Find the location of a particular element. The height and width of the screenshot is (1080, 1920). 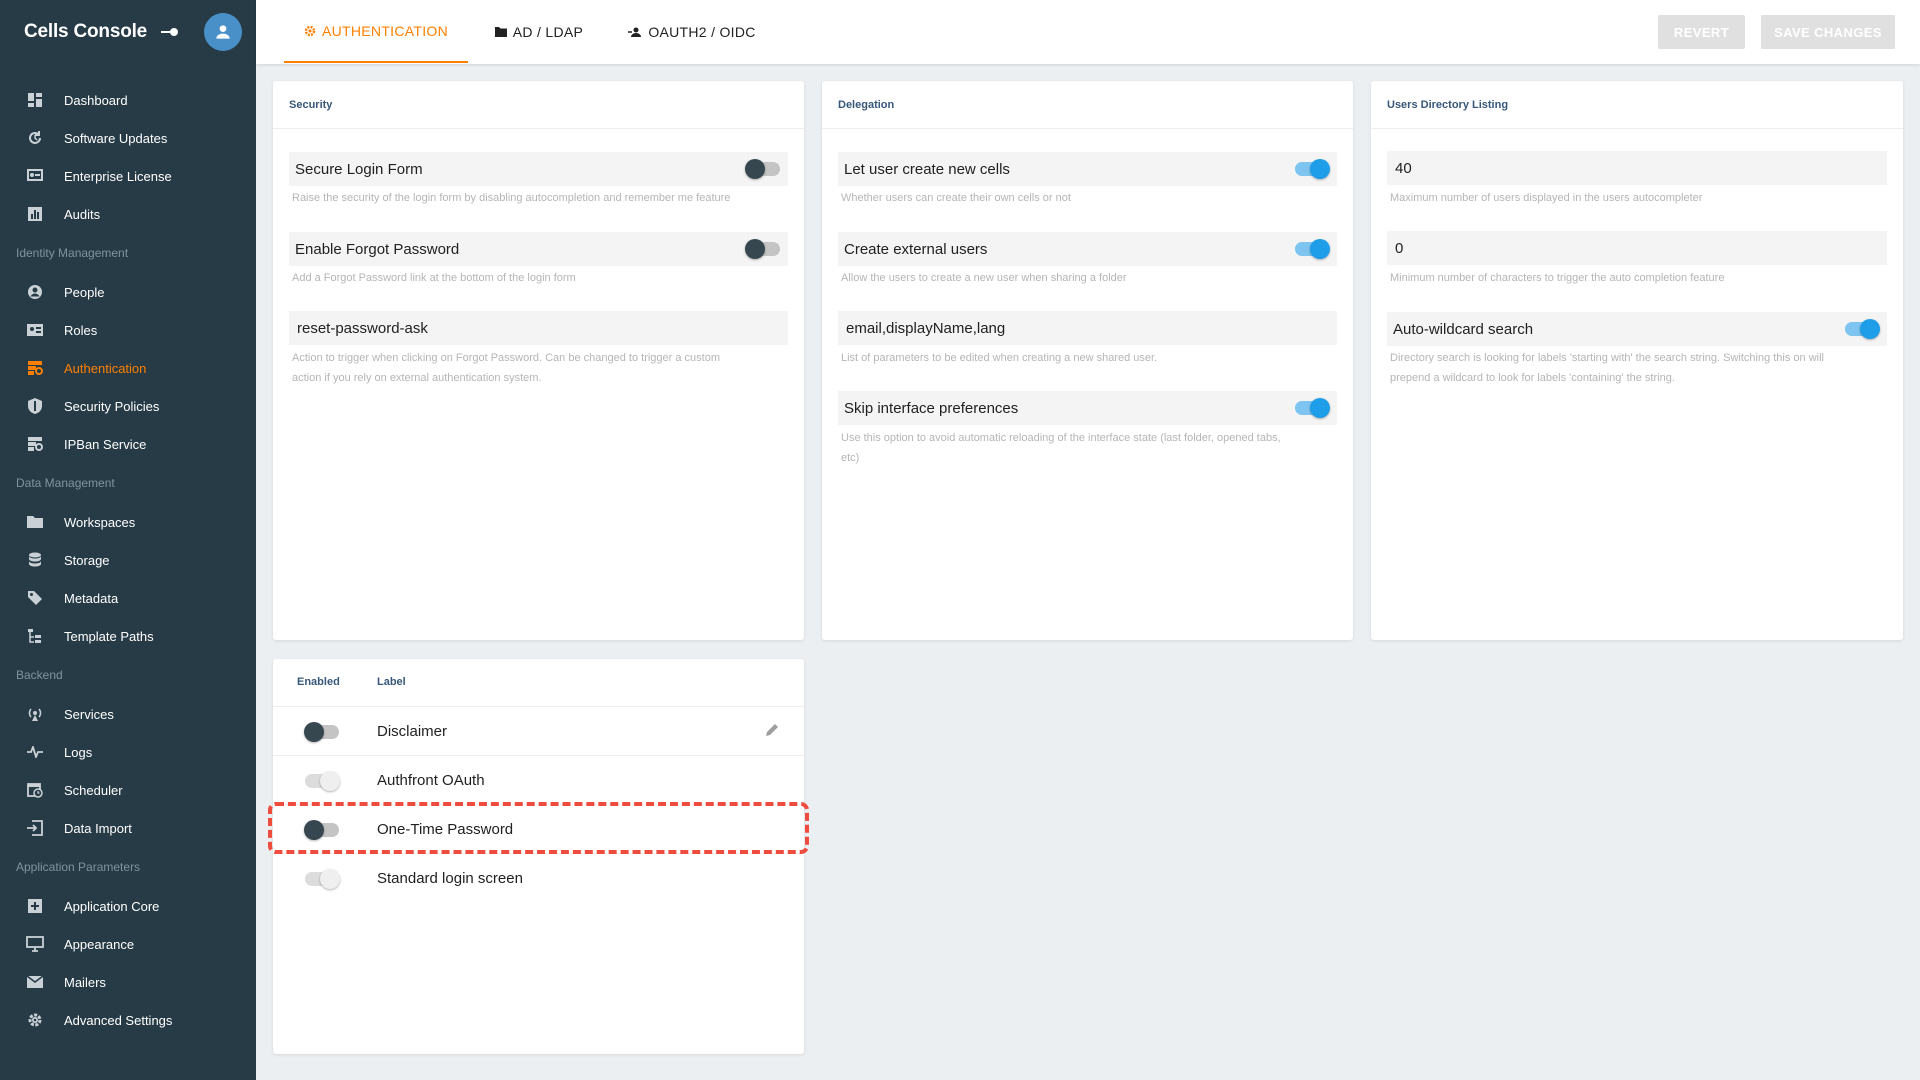

mail-icon is located at coordinates (35, 982).